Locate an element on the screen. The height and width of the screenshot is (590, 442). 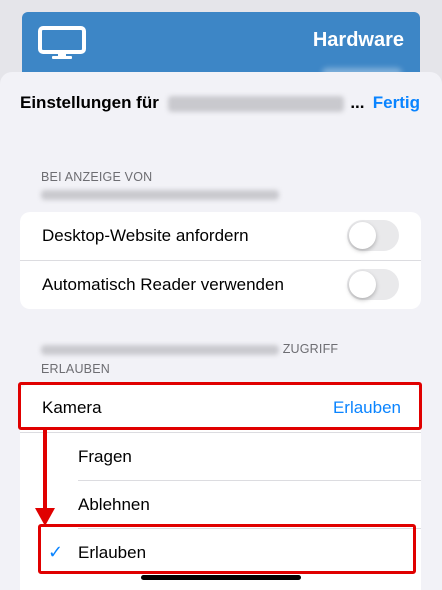
desktop-website-label: Desktop-Website anfordern is located at coordinates (145, 235).